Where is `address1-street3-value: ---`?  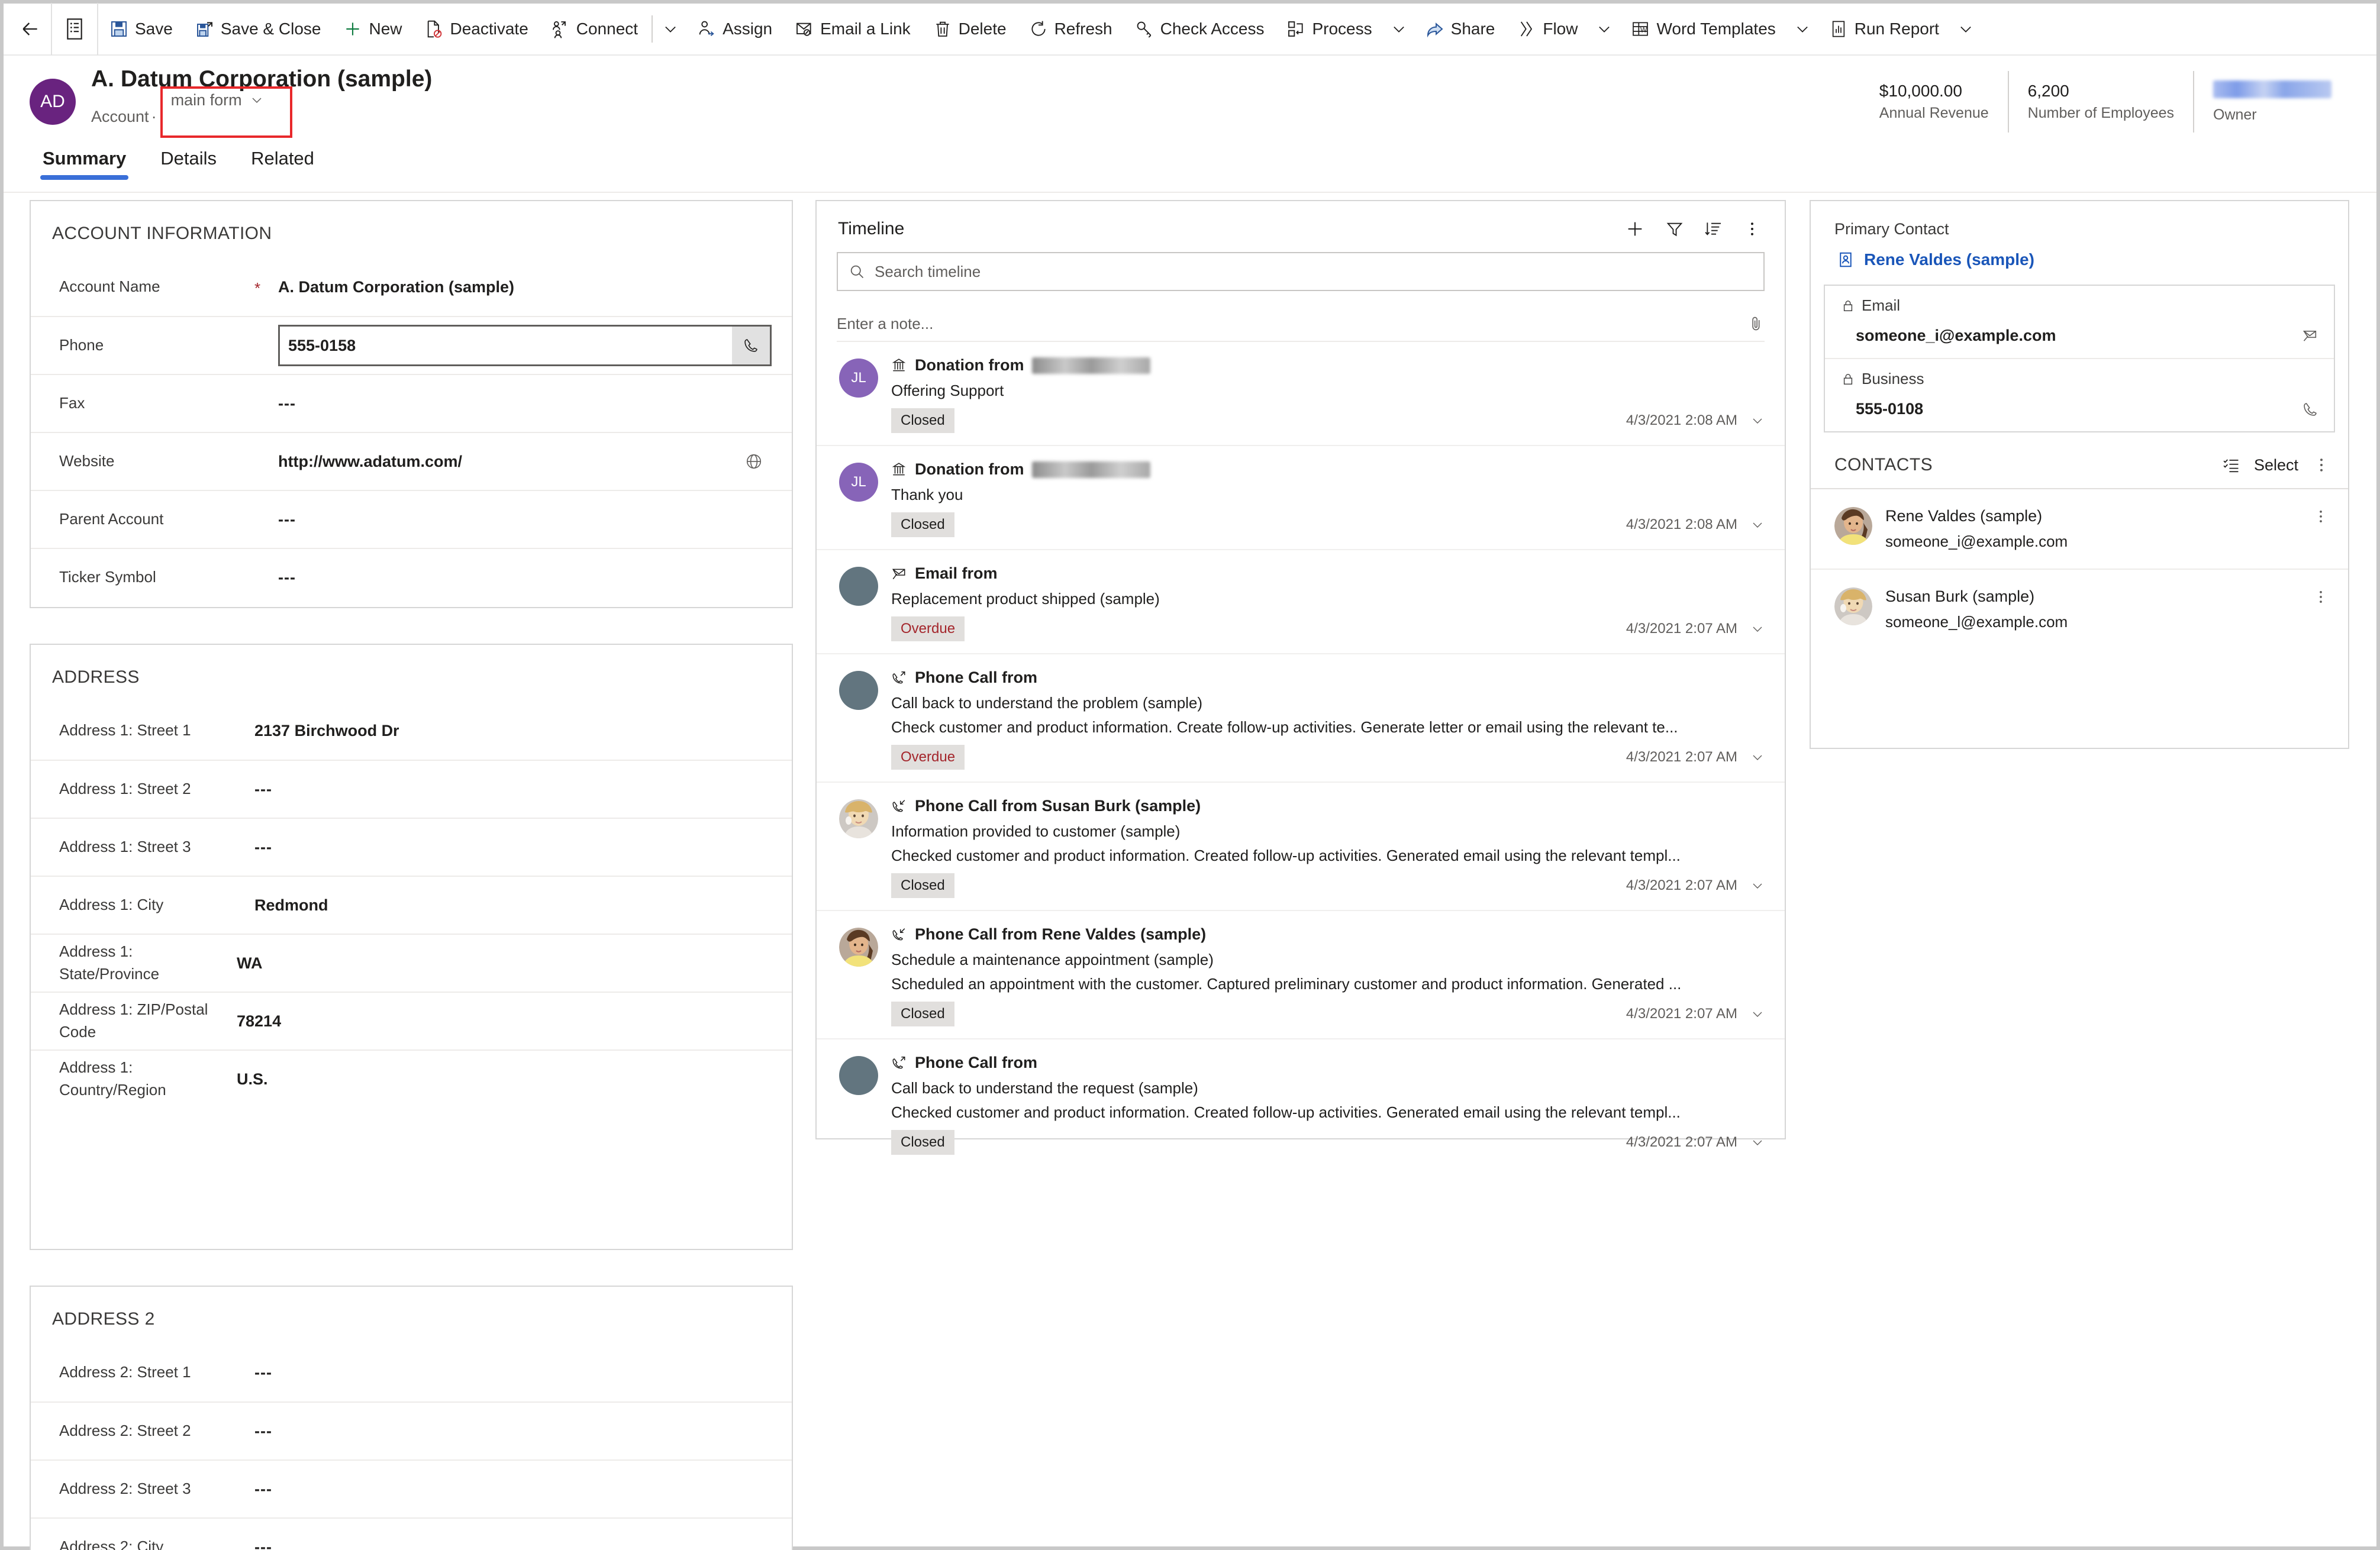
address1-street3-value: --- is located at coordinates (513, 848).